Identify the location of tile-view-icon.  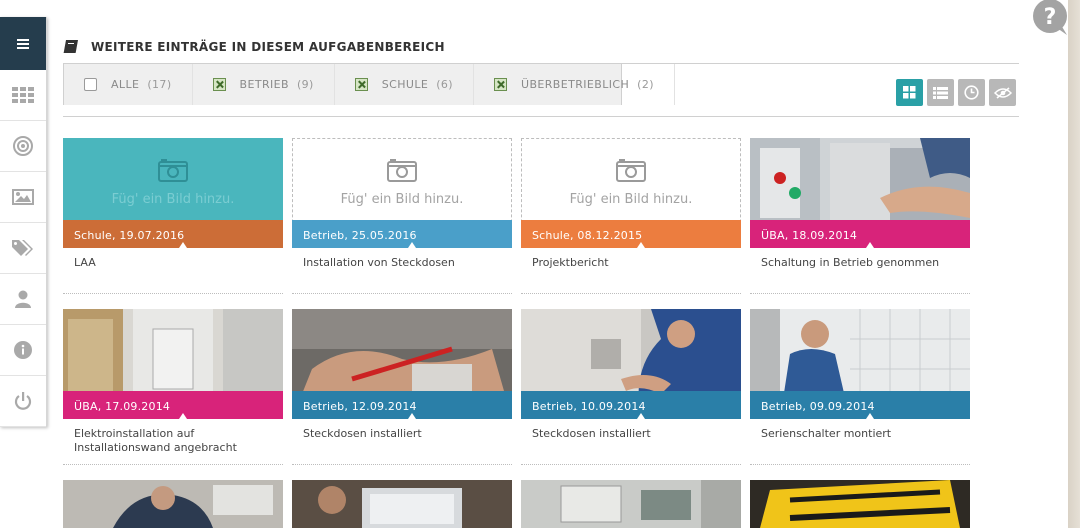
(909, 92).